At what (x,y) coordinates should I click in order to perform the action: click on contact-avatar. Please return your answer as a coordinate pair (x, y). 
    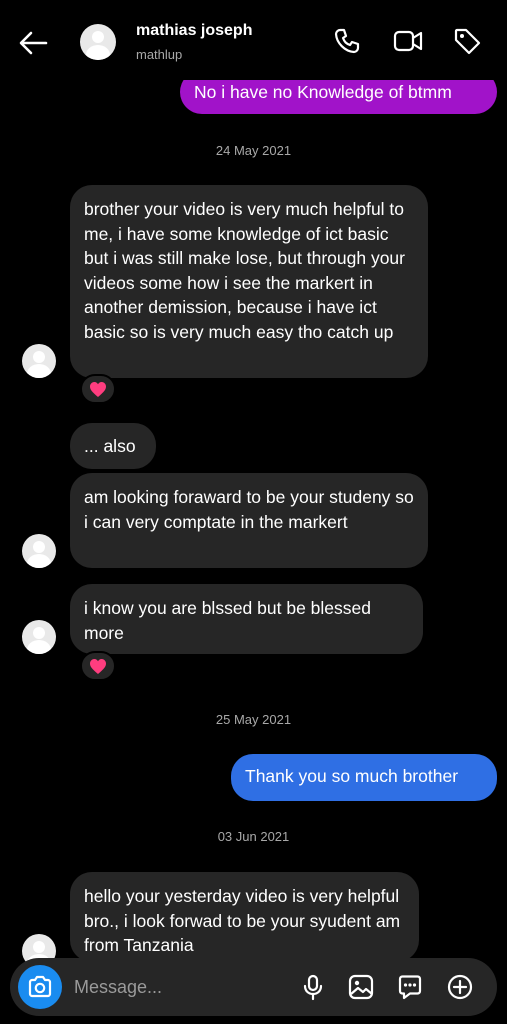
    Looking at the image, I should click on (98, 42).